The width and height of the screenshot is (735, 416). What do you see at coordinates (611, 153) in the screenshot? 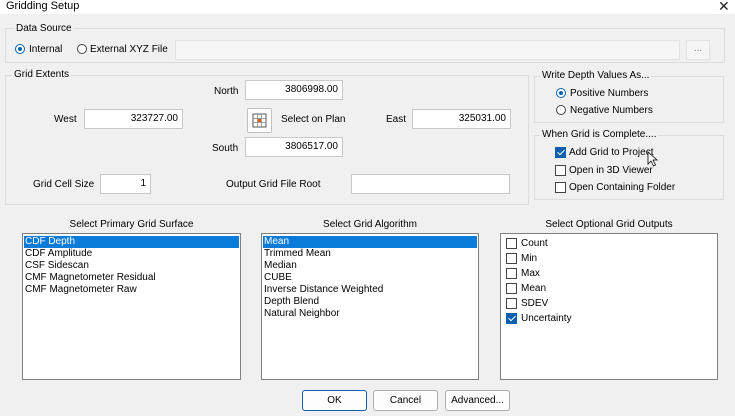
I see `add-grid-to-project-label: Add Grid to Project` at bounding box center [611, 153].